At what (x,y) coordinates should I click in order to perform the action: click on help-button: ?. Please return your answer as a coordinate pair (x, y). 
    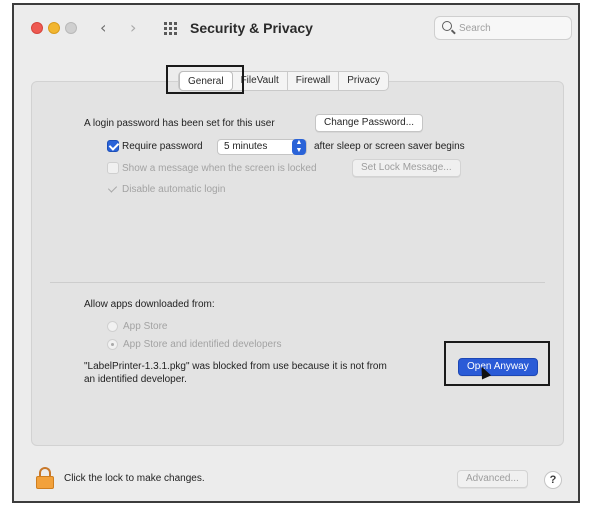
    Looking at the image, I should click on (553, 480).